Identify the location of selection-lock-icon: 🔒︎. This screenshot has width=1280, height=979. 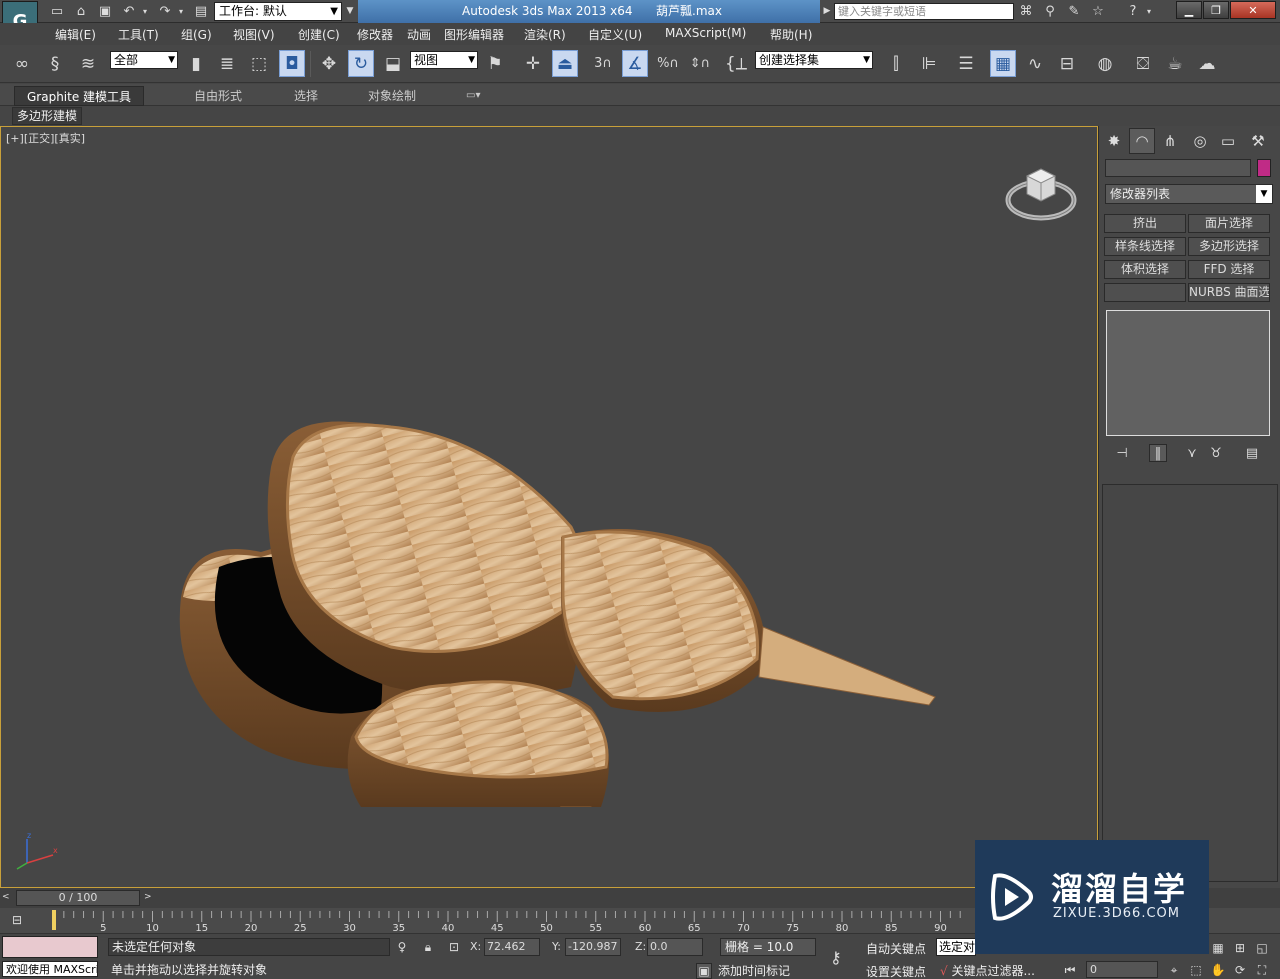
(428, 947).